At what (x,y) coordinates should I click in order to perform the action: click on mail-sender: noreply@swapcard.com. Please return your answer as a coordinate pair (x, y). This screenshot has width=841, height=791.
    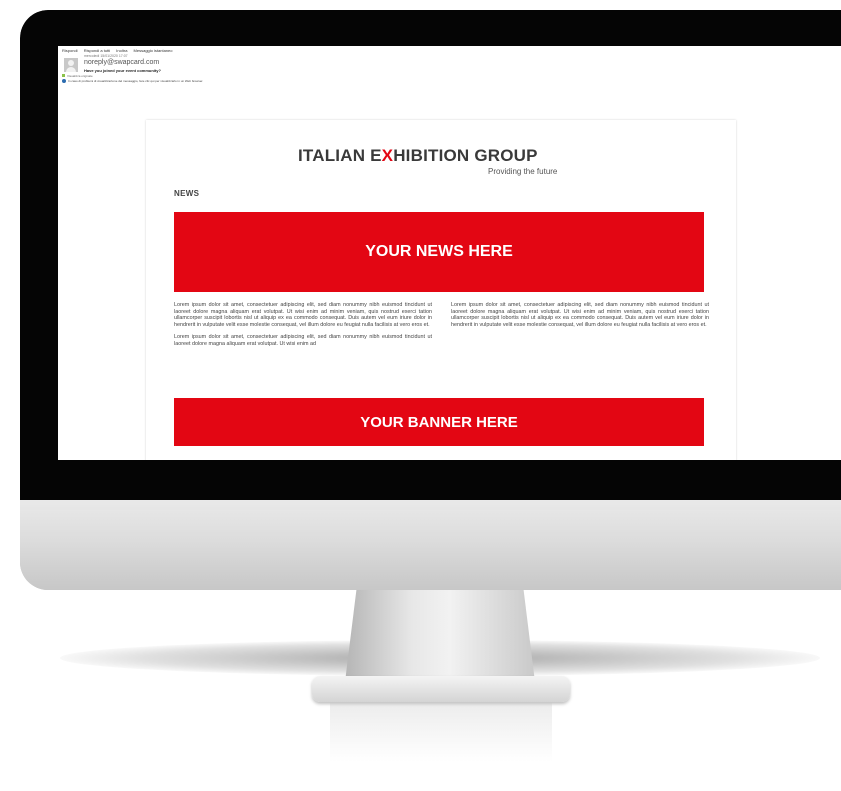
    Looking at the image, I should click on (121, 62).